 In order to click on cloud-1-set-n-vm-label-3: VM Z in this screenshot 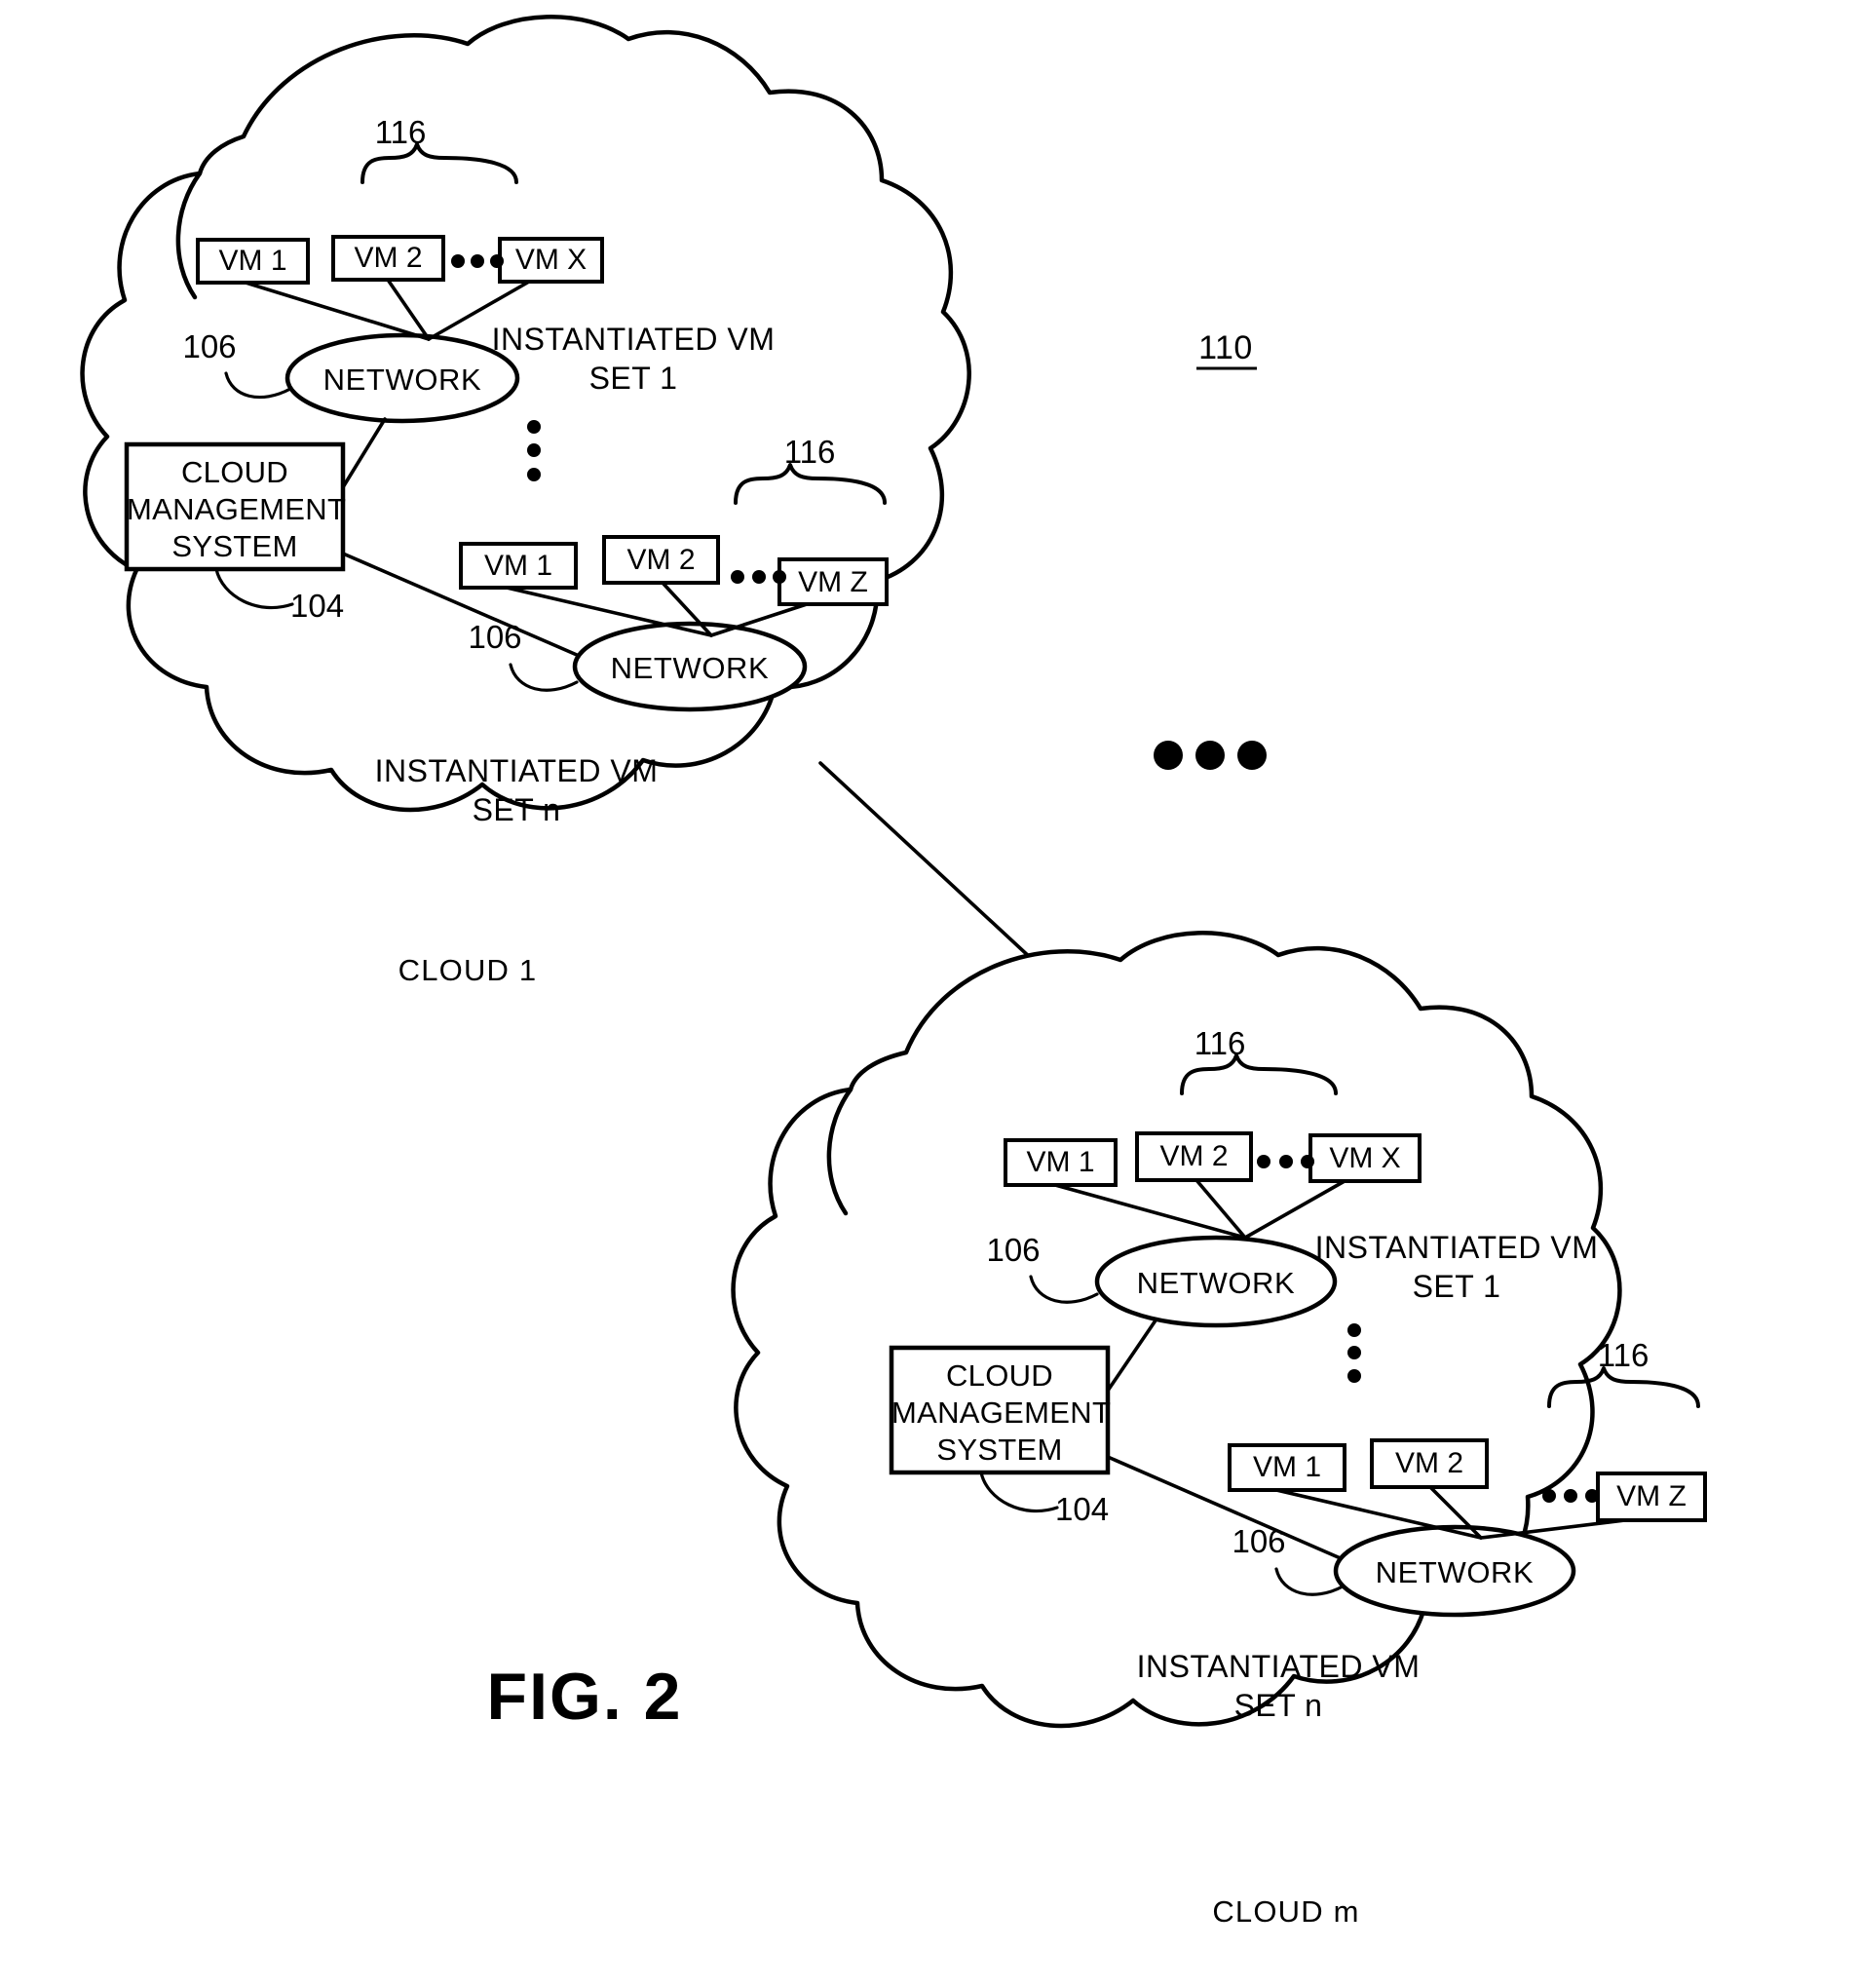, I will do `click(833, 582)`.